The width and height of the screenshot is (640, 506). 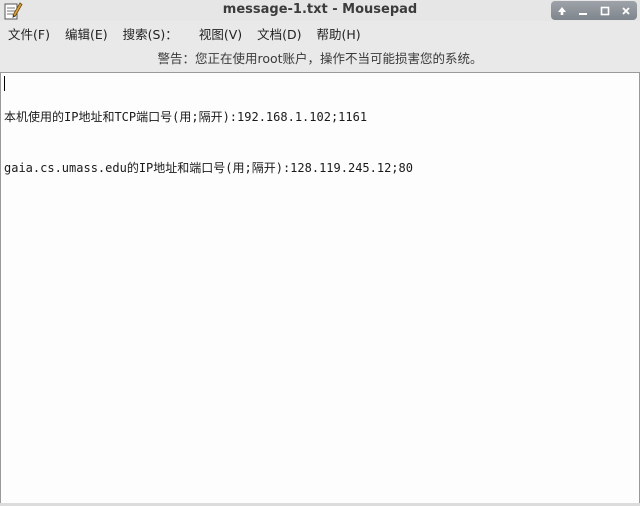 I want to click on title-bar: message-1.txt - Mousepad, so click(x=320, y=10).